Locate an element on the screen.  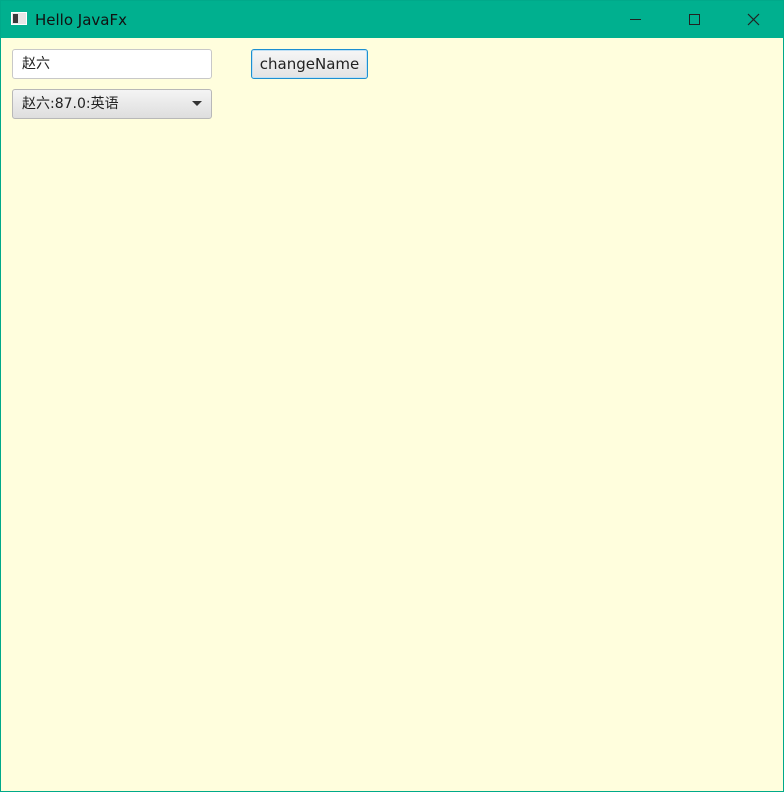
combo-selected-value: 赵六:87.0:英语 is located at coordinates (70, 104).